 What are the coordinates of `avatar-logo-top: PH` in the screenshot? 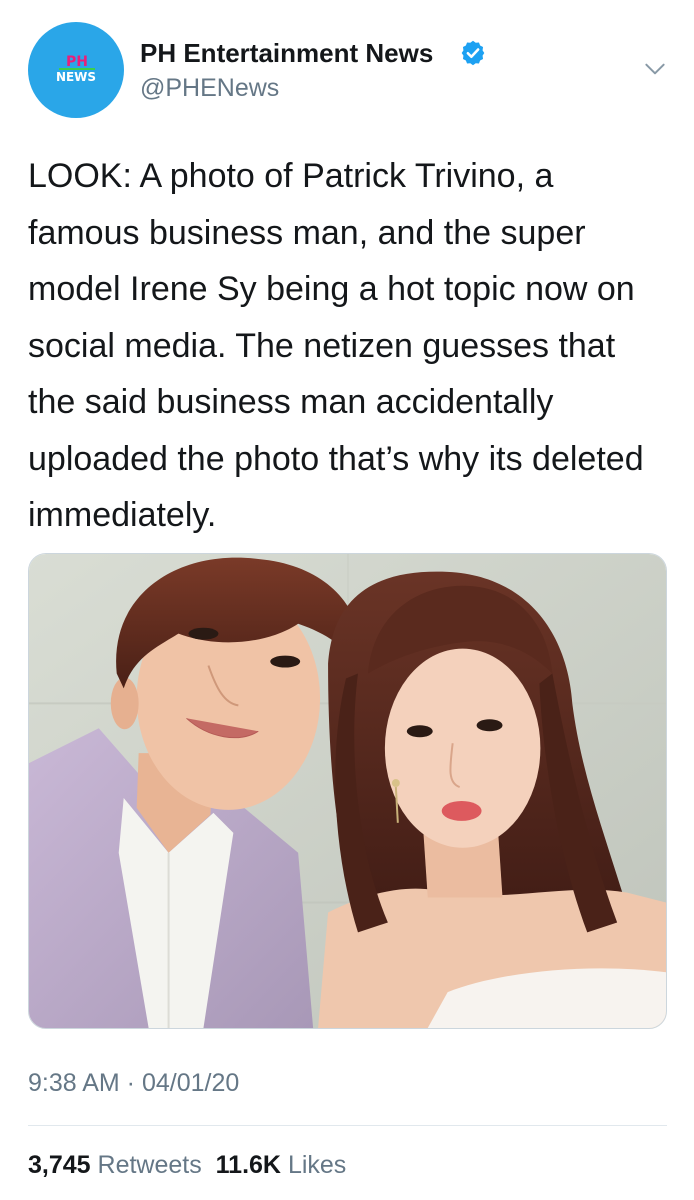 It's located at (77, 62).